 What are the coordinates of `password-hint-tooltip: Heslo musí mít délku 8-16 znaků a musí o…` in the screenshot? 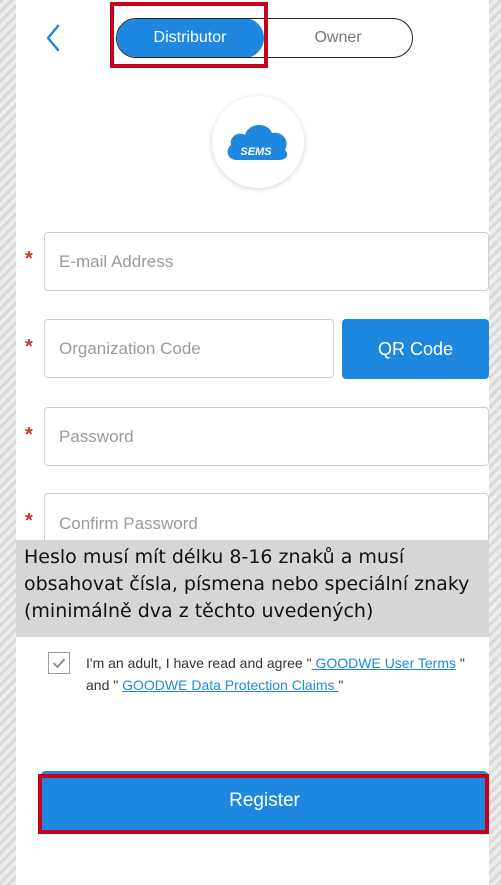 It's located at (252, 588).